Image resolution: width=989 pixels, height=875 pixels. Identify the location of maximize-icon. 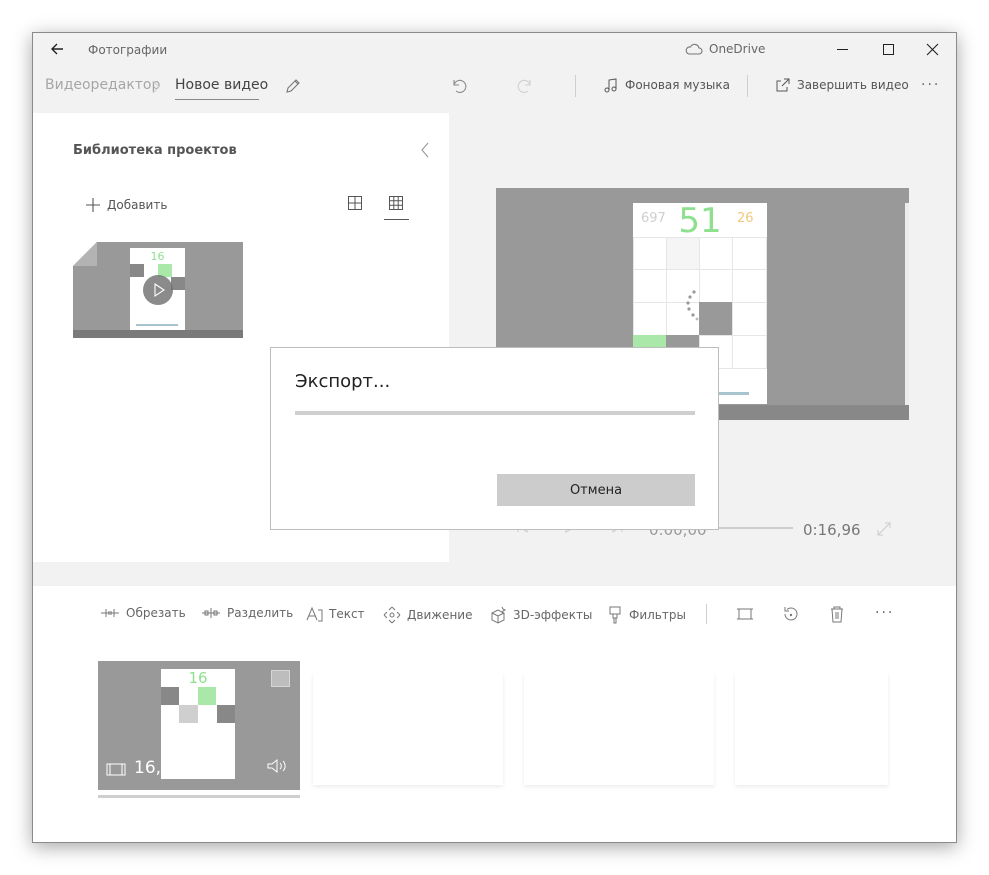
(888, 49).